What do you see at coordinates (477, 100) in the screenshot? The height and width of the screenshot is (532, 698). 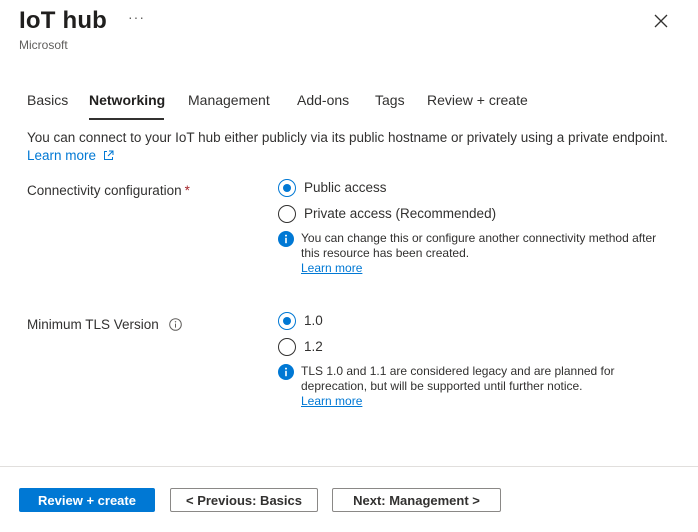 I see `tab-review-create: Review + create` at bounding box center [477, 100].